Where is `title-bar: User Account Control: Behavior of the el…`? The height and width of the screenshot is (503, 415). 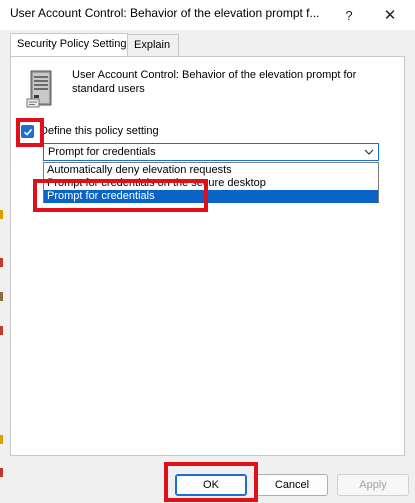 title-bar: User Account Control: Behavior of the el… is located at coordinates (207, 15).